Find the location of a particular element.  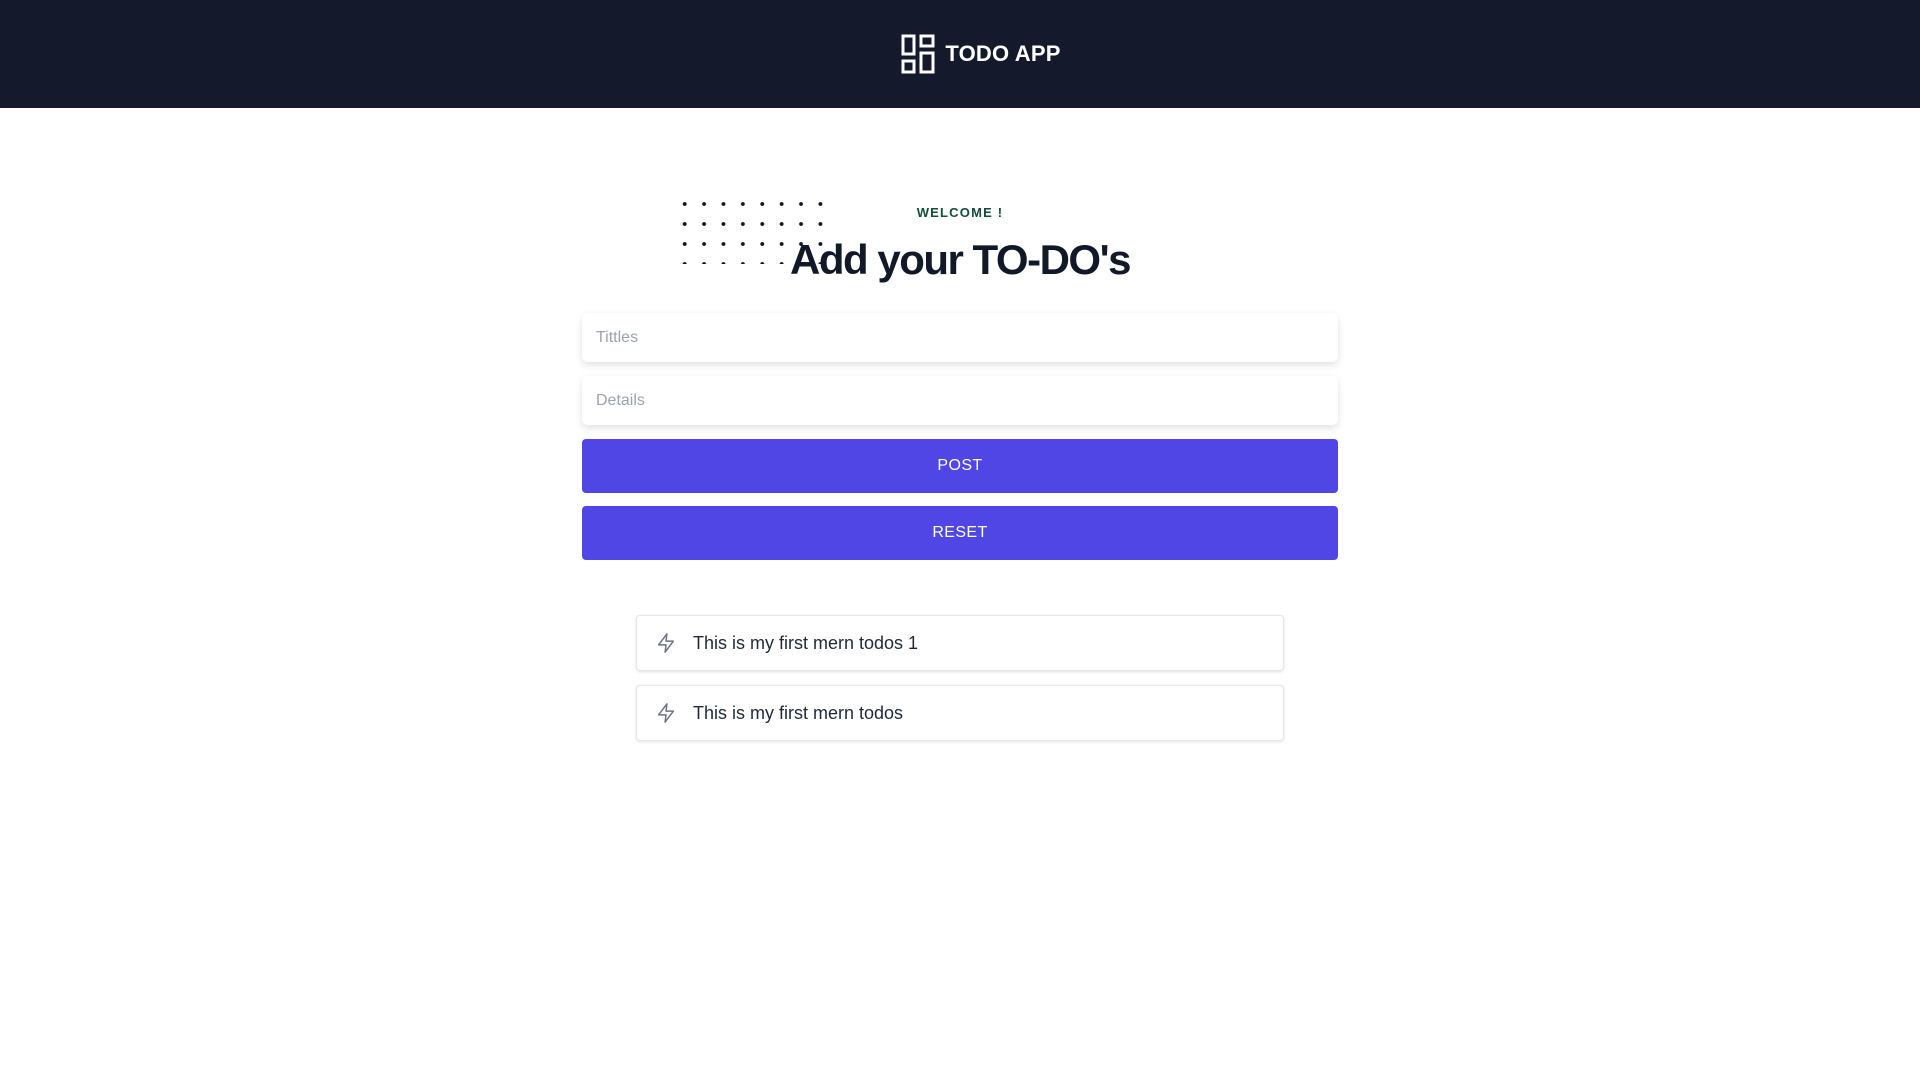

post-button: POST is located at coordinates (960, 466).